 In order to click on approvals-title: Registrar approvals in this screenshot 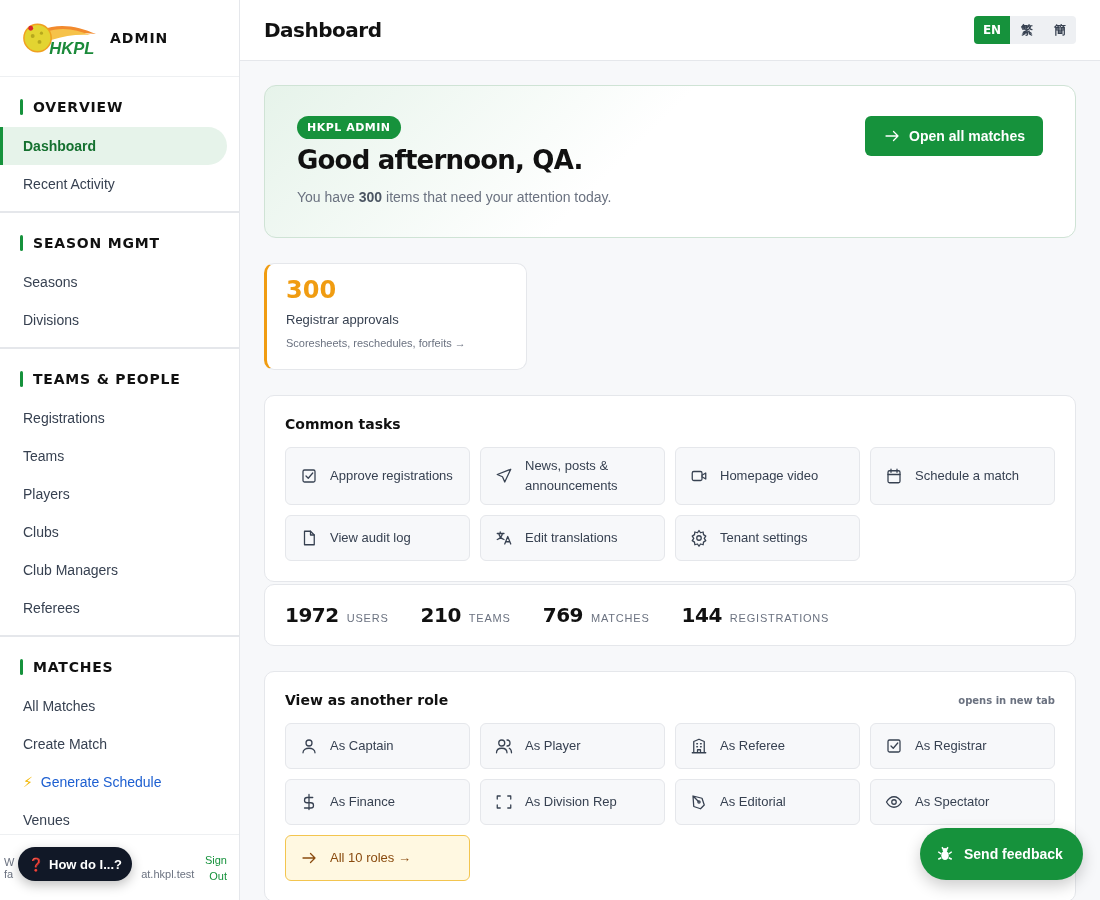, I will do `click(343, 319)`.